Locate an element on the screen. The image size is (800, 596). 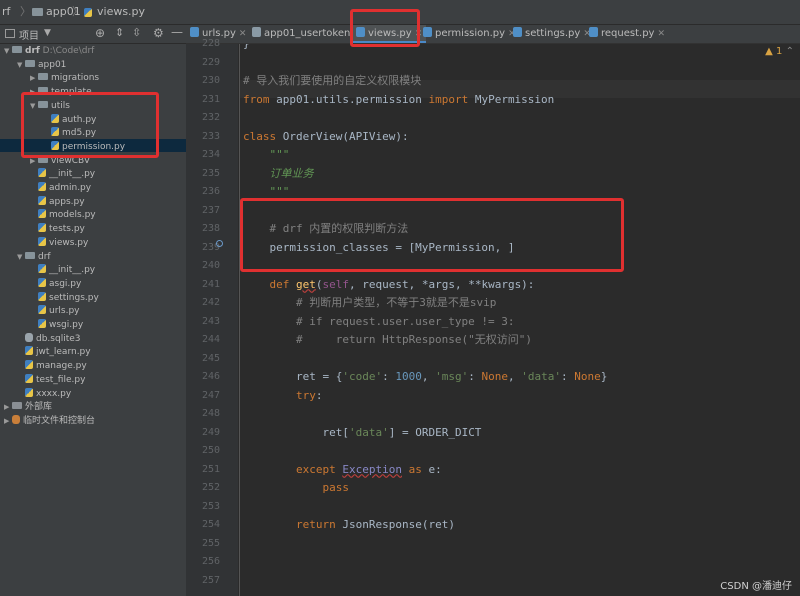
tab-request: request.py ✕ is located at coordinates (627, 34).